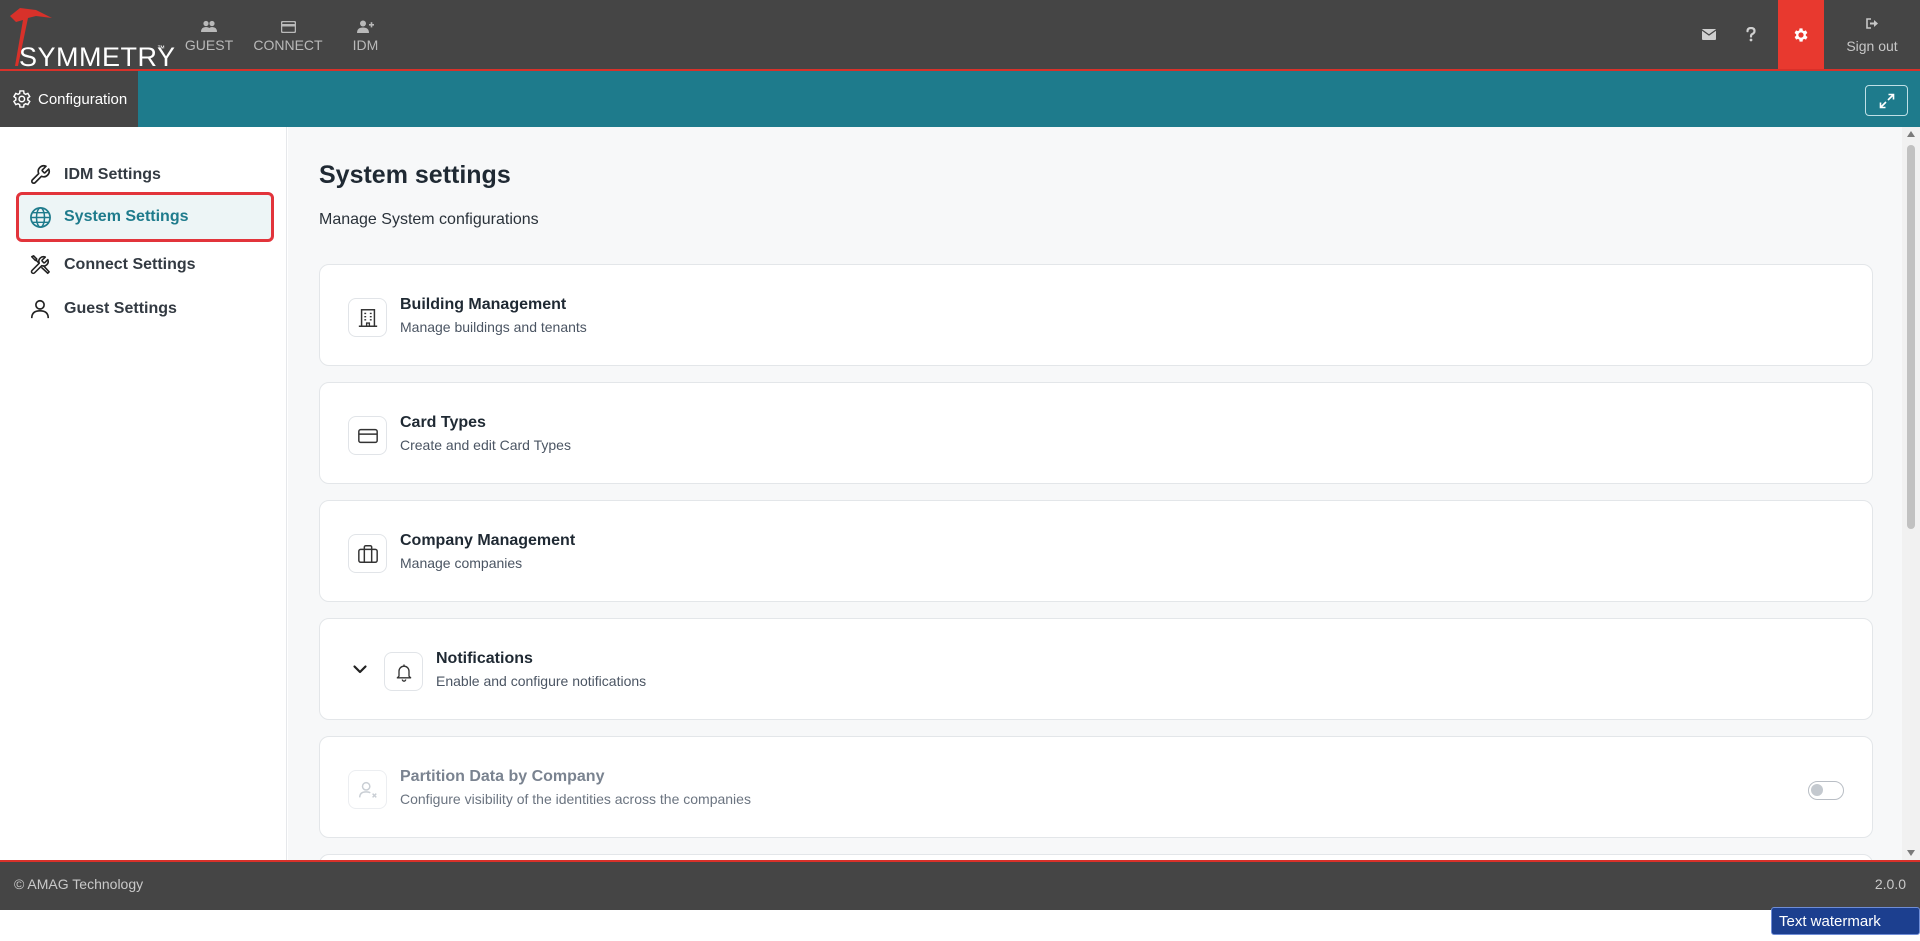 The width and height of the screenshot is (1920, 941). I want to click on sidebar-item-label: IDM Settings, so click(112, 174).